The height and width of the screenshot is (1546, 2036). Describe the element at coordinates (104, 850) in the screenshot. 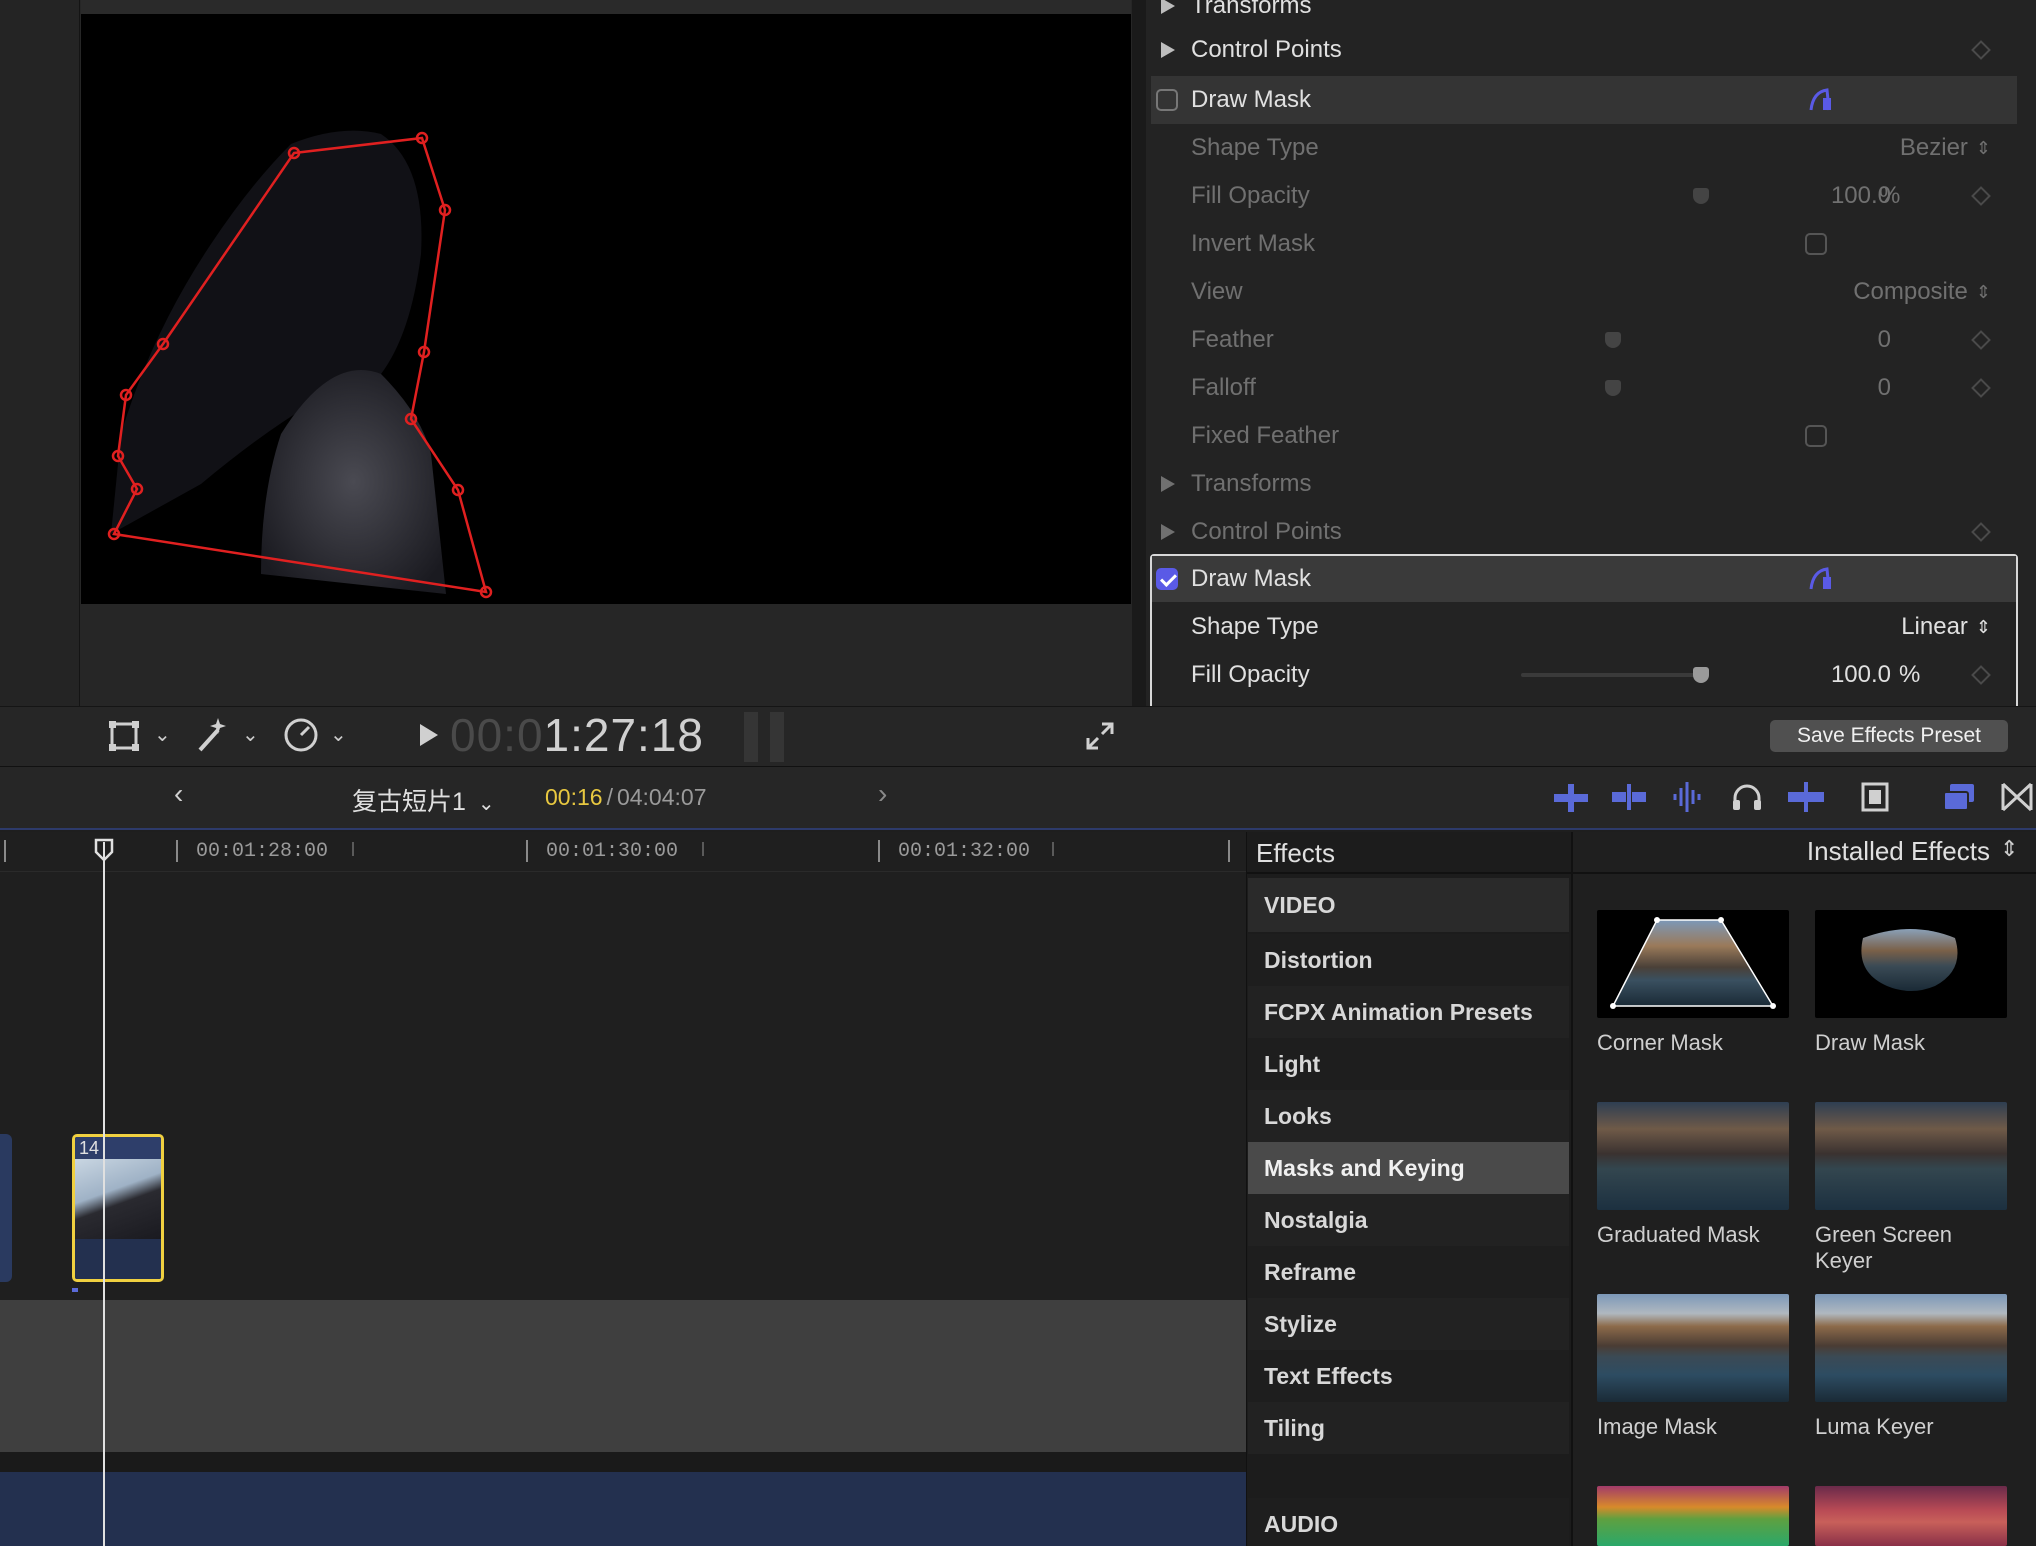

I see `playhead-handle-icon` at that location.